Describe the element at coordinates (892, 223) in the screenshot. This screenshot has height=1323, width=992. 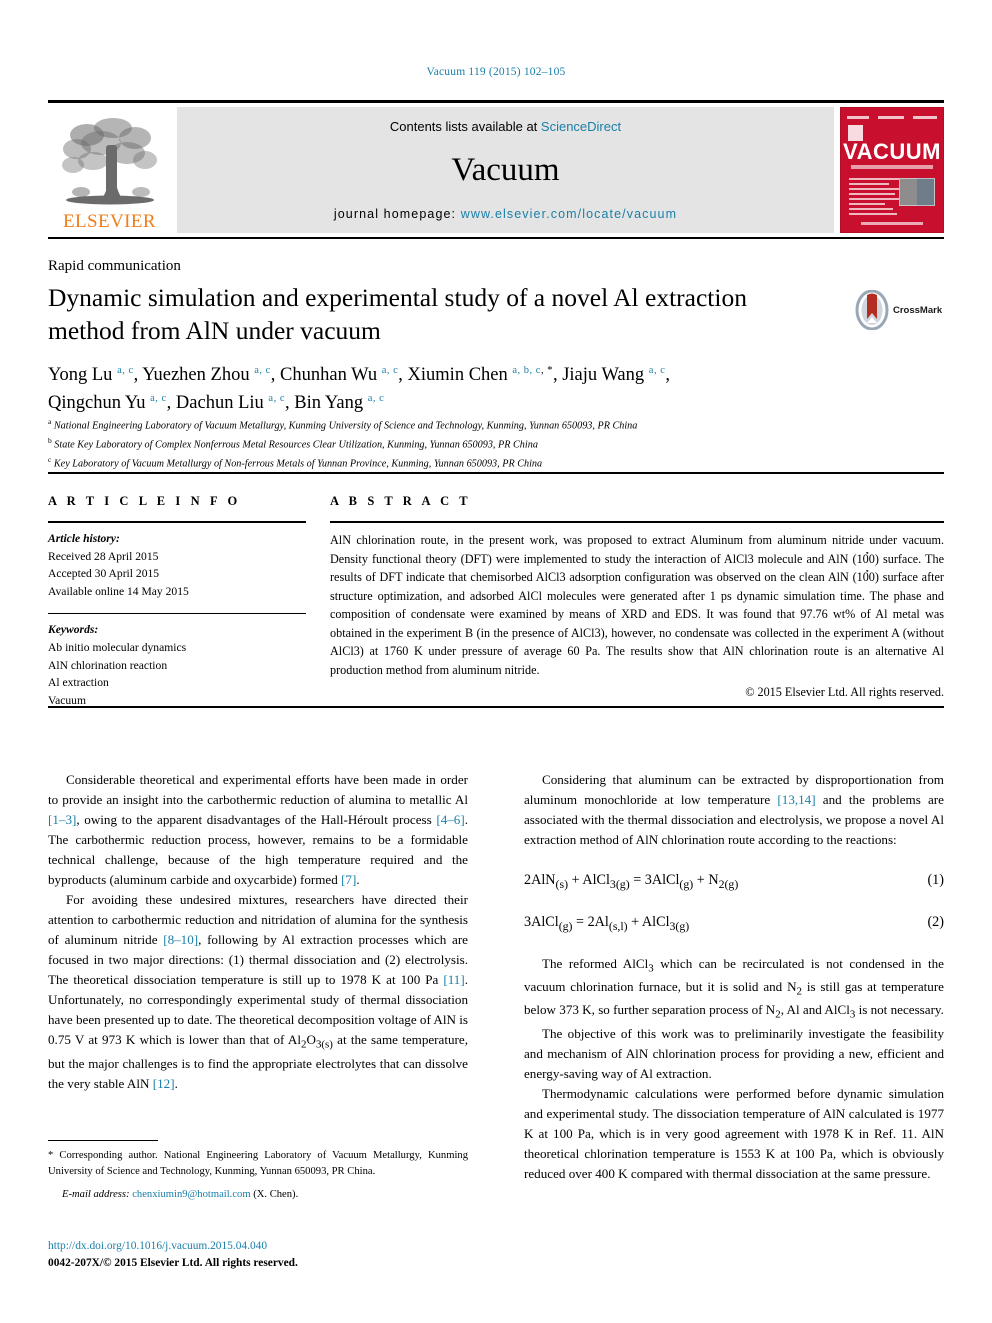
I see `cover-footer-bar` at that location.